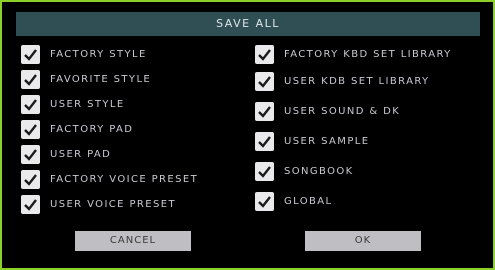 The width and height of the screenshot is (495, 270). I want to click on cancel-button: CANCEL, so click(133, 241).